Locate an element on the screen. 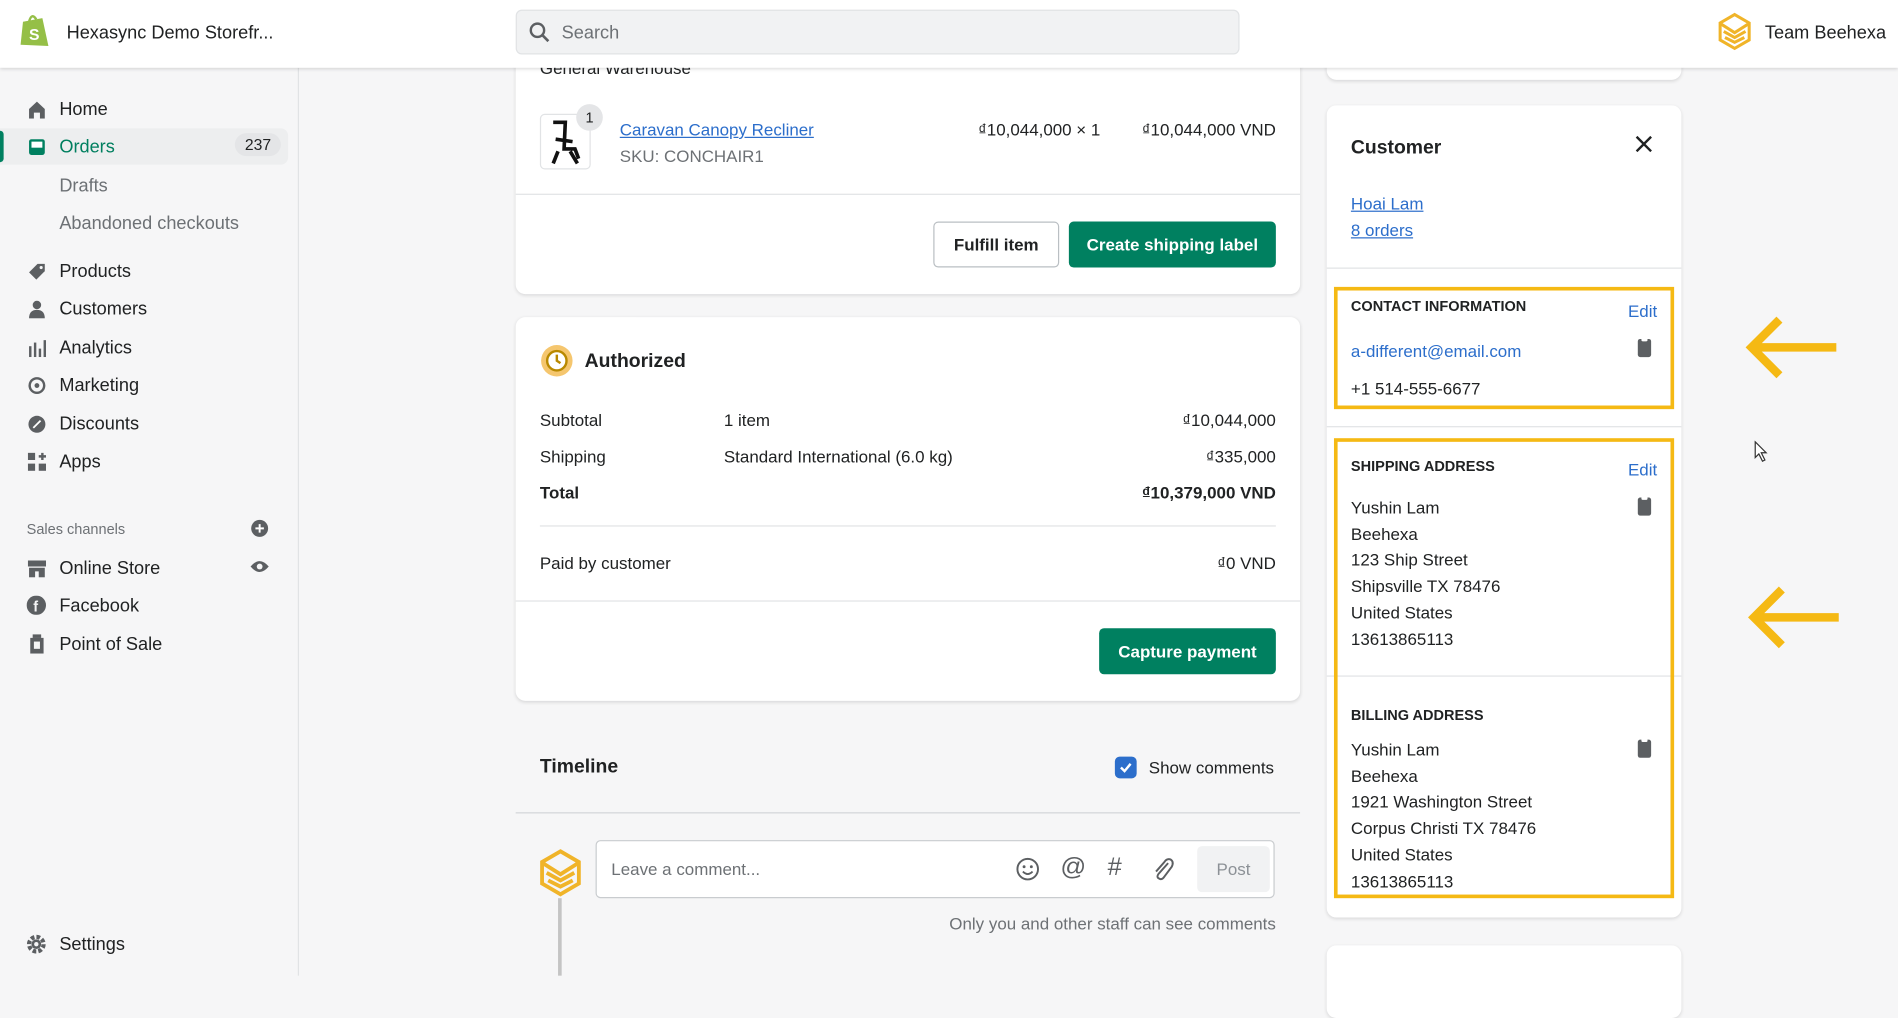  orders-icon is located at coordinates (36, 146).